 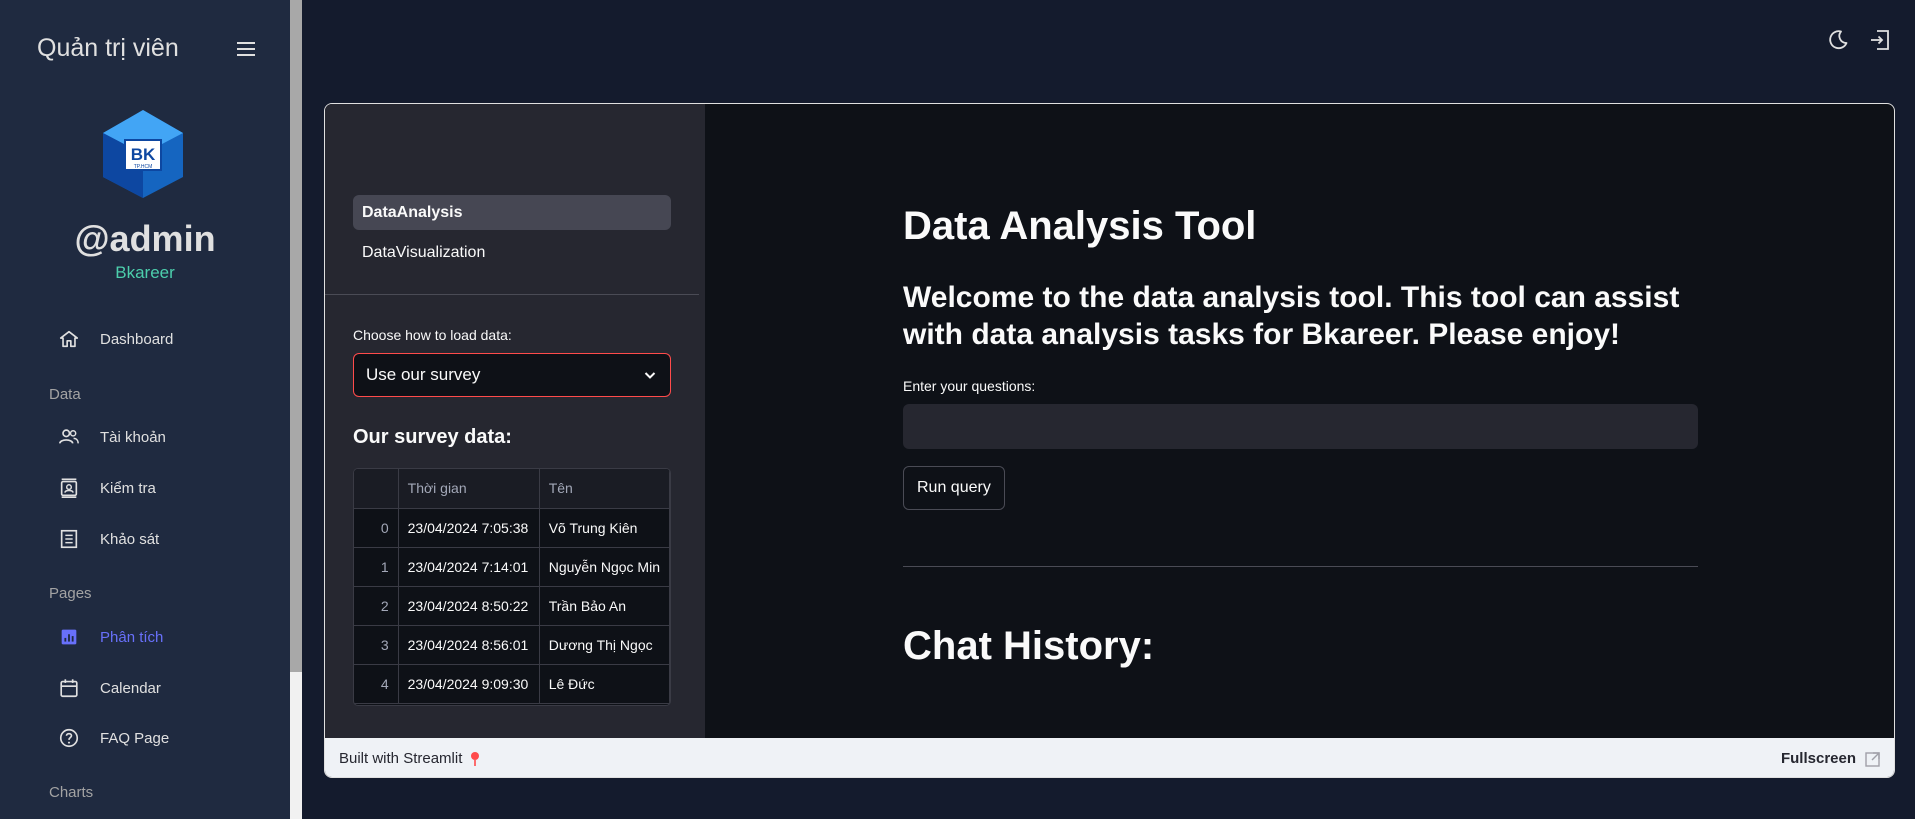 What do you see at coordinates (128, 488) in the screenshot?
I see `sidebar-item-label: Kiểm tra` at bounding box center [128, 488].